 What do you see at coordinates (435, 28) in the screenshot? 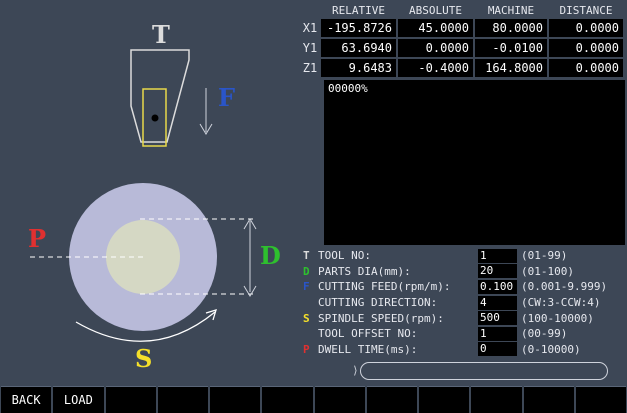
I see `x1-absolute: 45.0000` at bounding box center [435, 28].